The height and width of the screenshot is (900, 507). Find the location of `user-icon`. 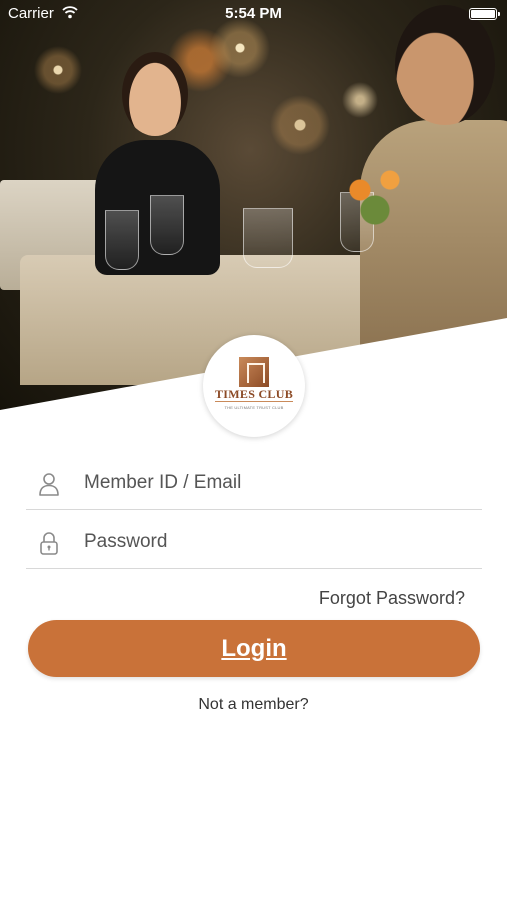

user-icon is located at coordinates (49, 484).